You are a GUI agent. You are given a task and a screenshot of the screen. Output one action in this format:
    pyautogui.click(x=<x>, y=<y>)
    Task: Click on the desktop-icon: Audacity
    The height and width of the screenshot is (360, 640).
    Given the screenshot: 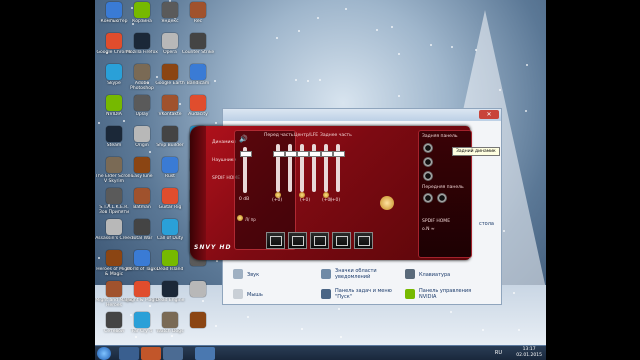 What is the action you would take?
    pyautogui.click(x=198, y=112)
    